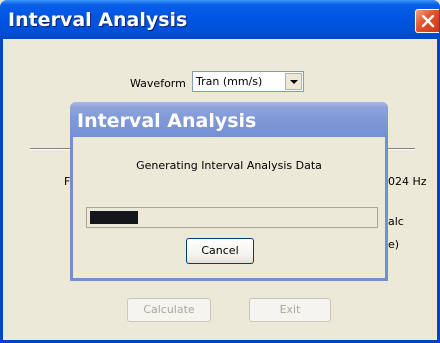 The width and height of the screenshot is (440, 343). I want to click on close-button, so click(427, 21).